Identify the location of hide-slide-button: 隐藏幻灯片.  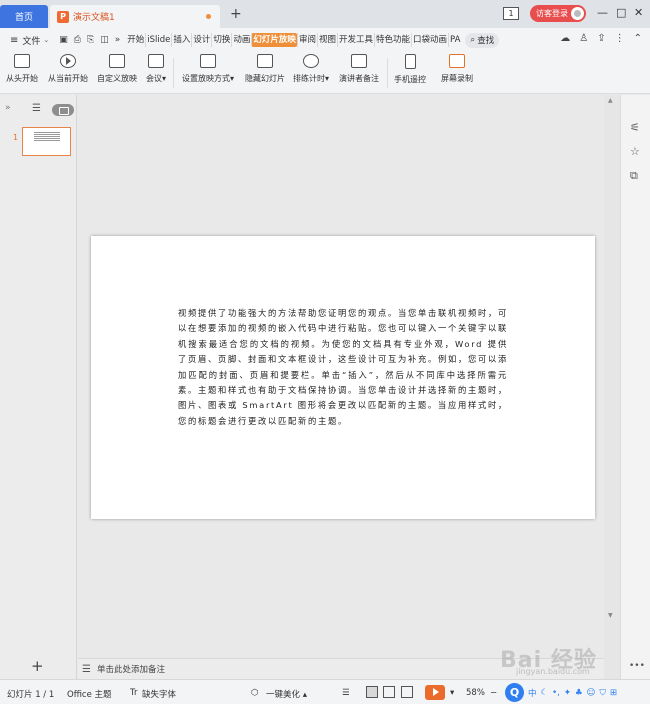
(265, 69).